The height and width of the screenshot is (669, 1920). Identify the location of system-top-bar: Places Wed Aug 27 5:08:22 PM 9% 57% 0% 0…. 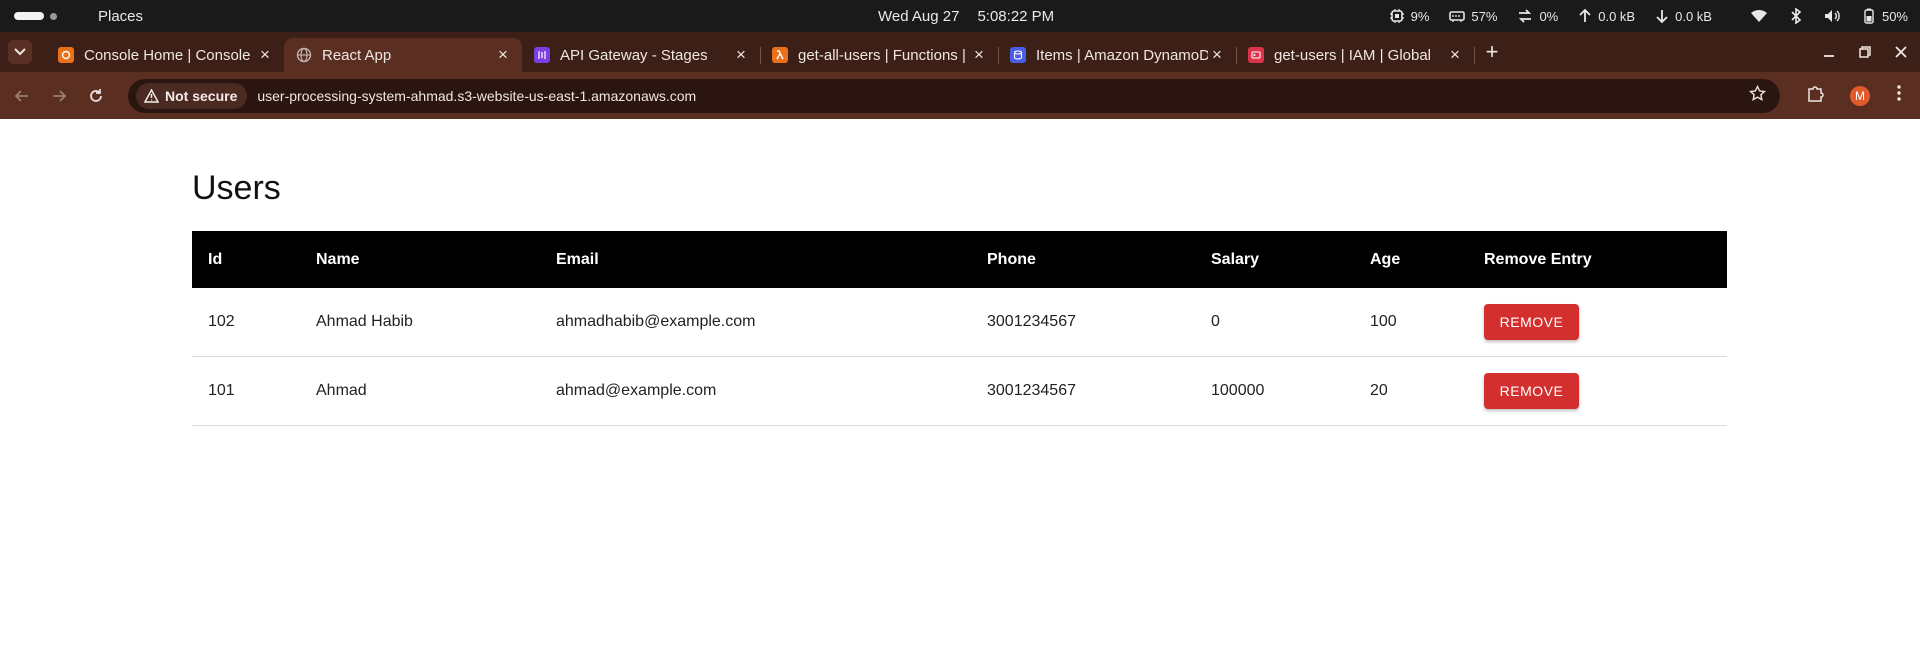
(960, 16).